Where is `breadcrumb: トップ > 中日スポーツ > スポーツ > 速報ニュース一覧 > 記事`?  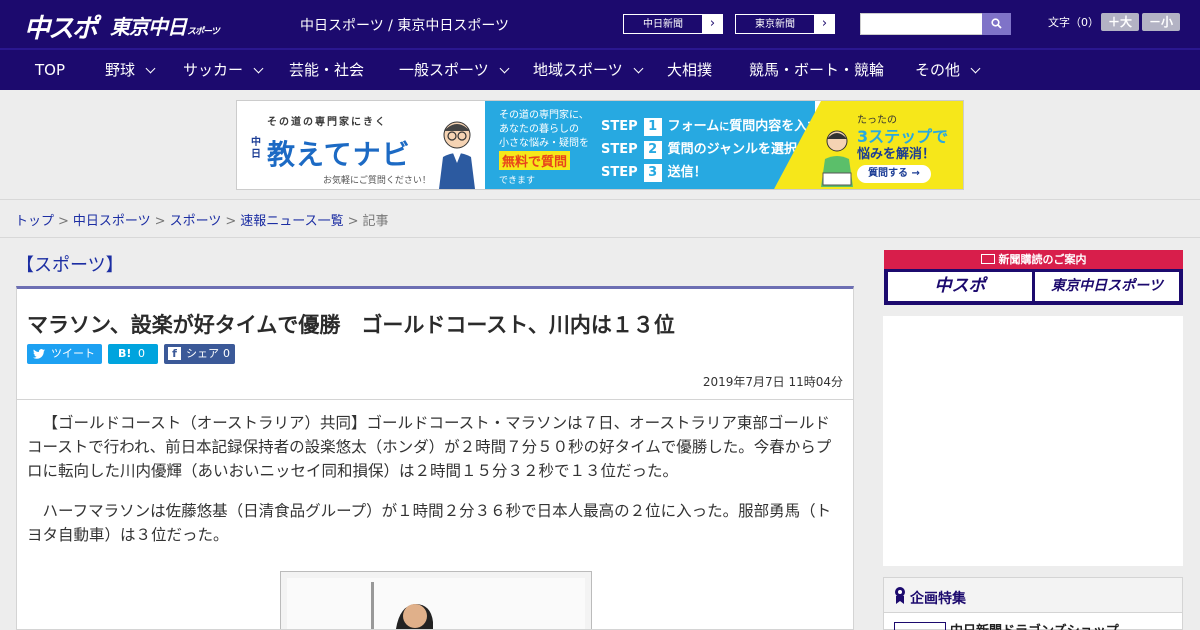
breadcrumb: トップ > 中日スポーツ > スポーツ > 速報ニュース一覧 > 記事 is located at coordinates (600, 219).